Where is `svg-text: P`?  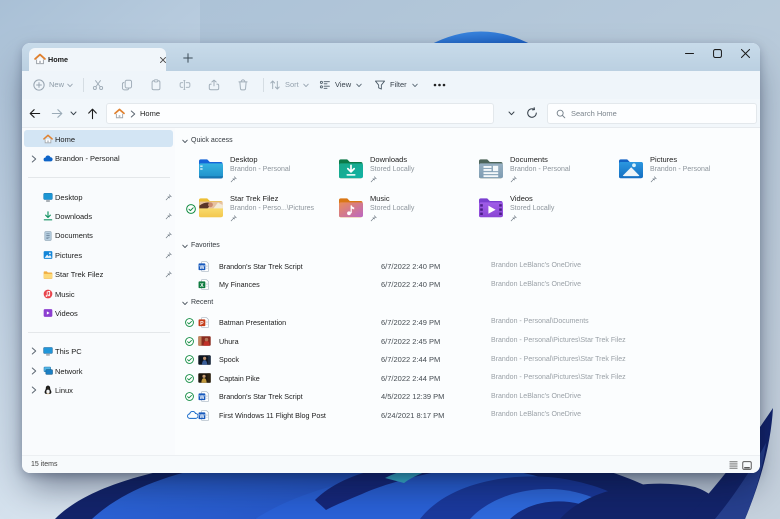 svg-text: P is located at coordinates (202, 323).